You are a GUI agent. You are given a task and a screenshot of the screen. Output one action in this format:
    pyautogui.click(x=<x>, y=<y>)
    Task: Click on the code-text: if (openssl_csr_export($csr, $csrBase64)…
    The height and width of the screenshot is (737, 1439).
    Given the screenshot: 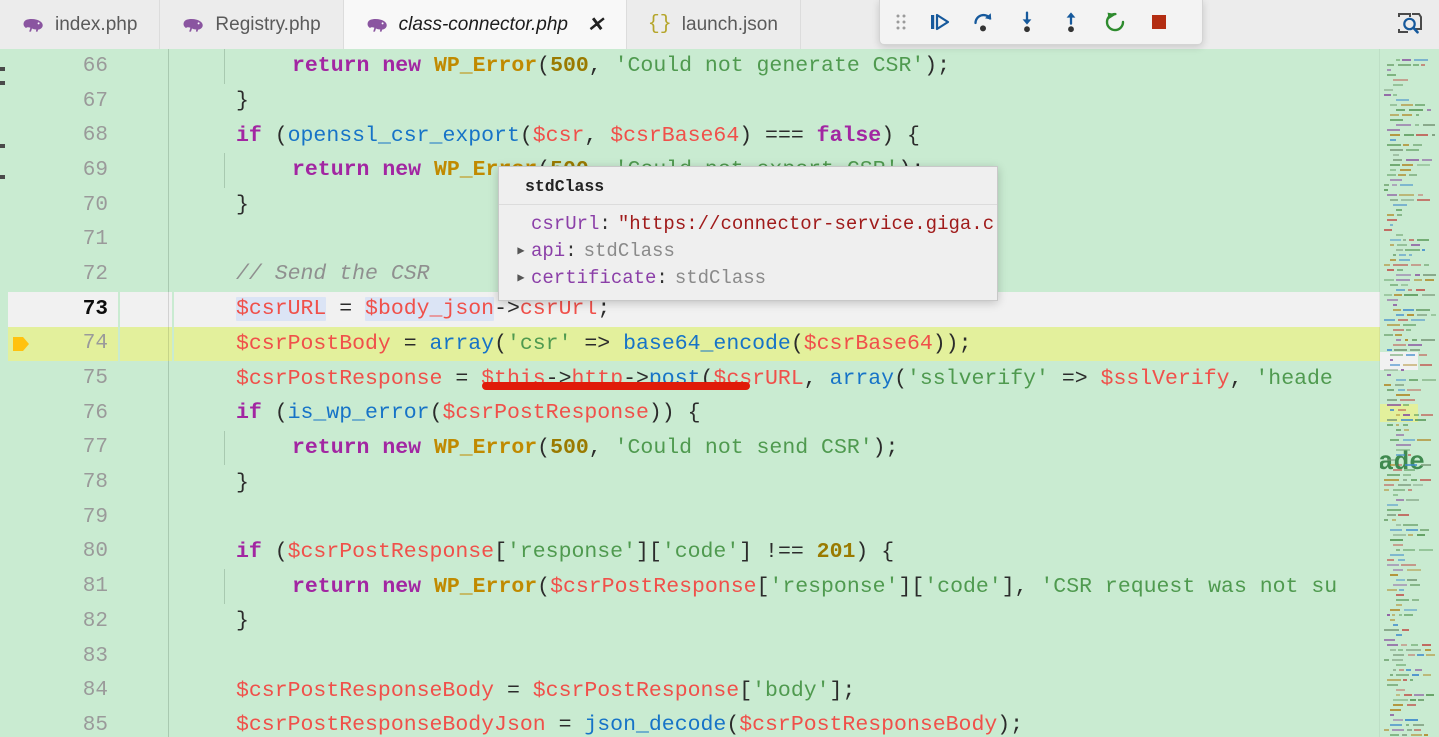 What is the action you would take?
    pyautogui.click(x=578, y=136)
    